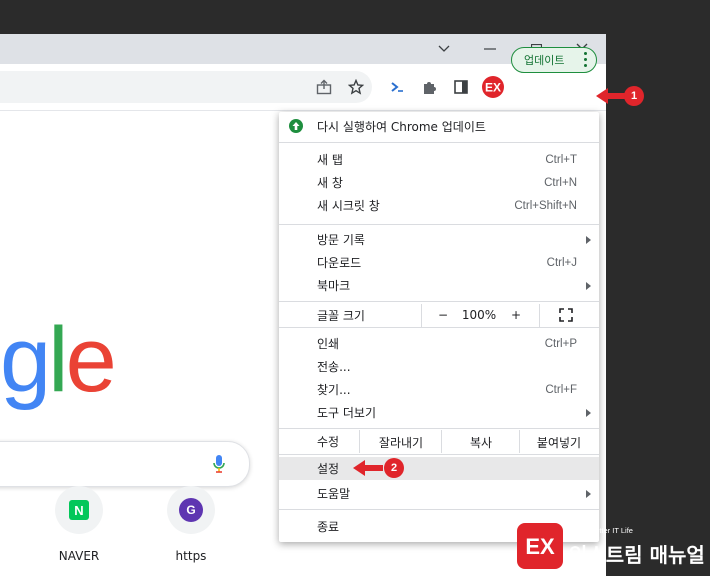 This screenshot has height=576, width=710. I want to click on minimize-icon, so click(490, 49).